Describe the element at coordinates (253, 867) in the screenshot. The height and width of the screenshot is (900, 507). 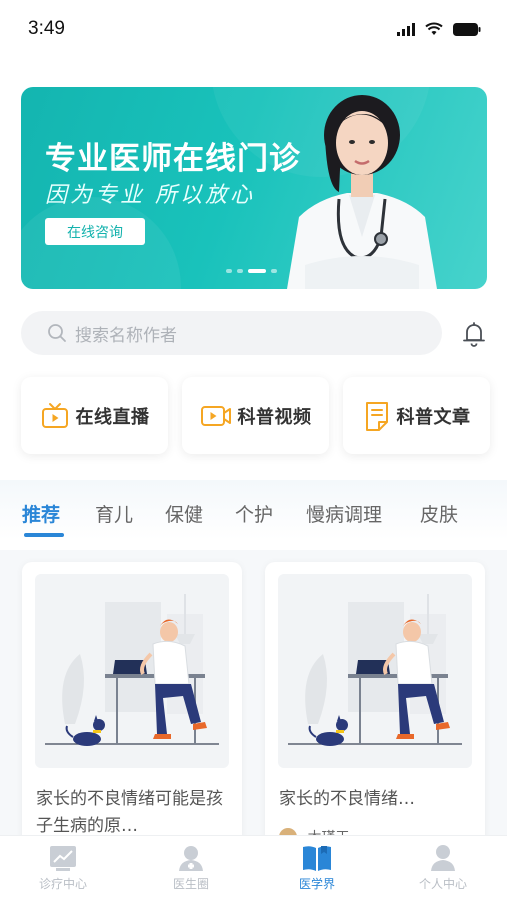
I see `bottom-nav: 诊疗中心 医生圈 医学界 个人中心` at that location.